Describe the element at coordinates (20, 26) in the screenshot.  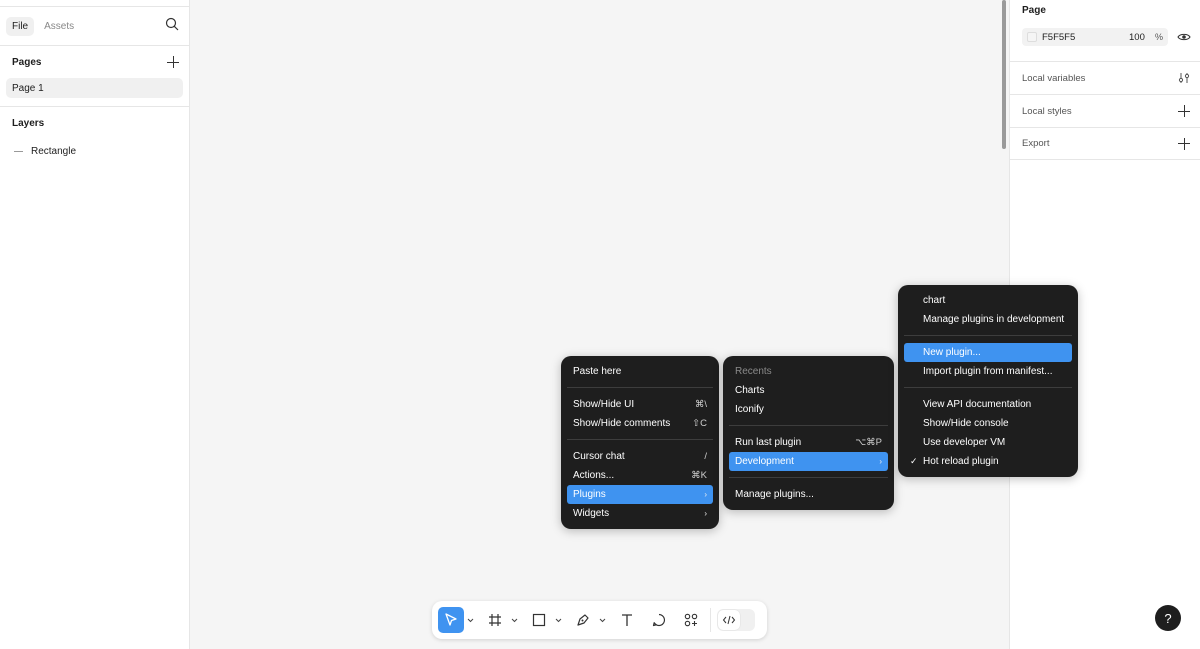
I see `tab-file: File` at that location.